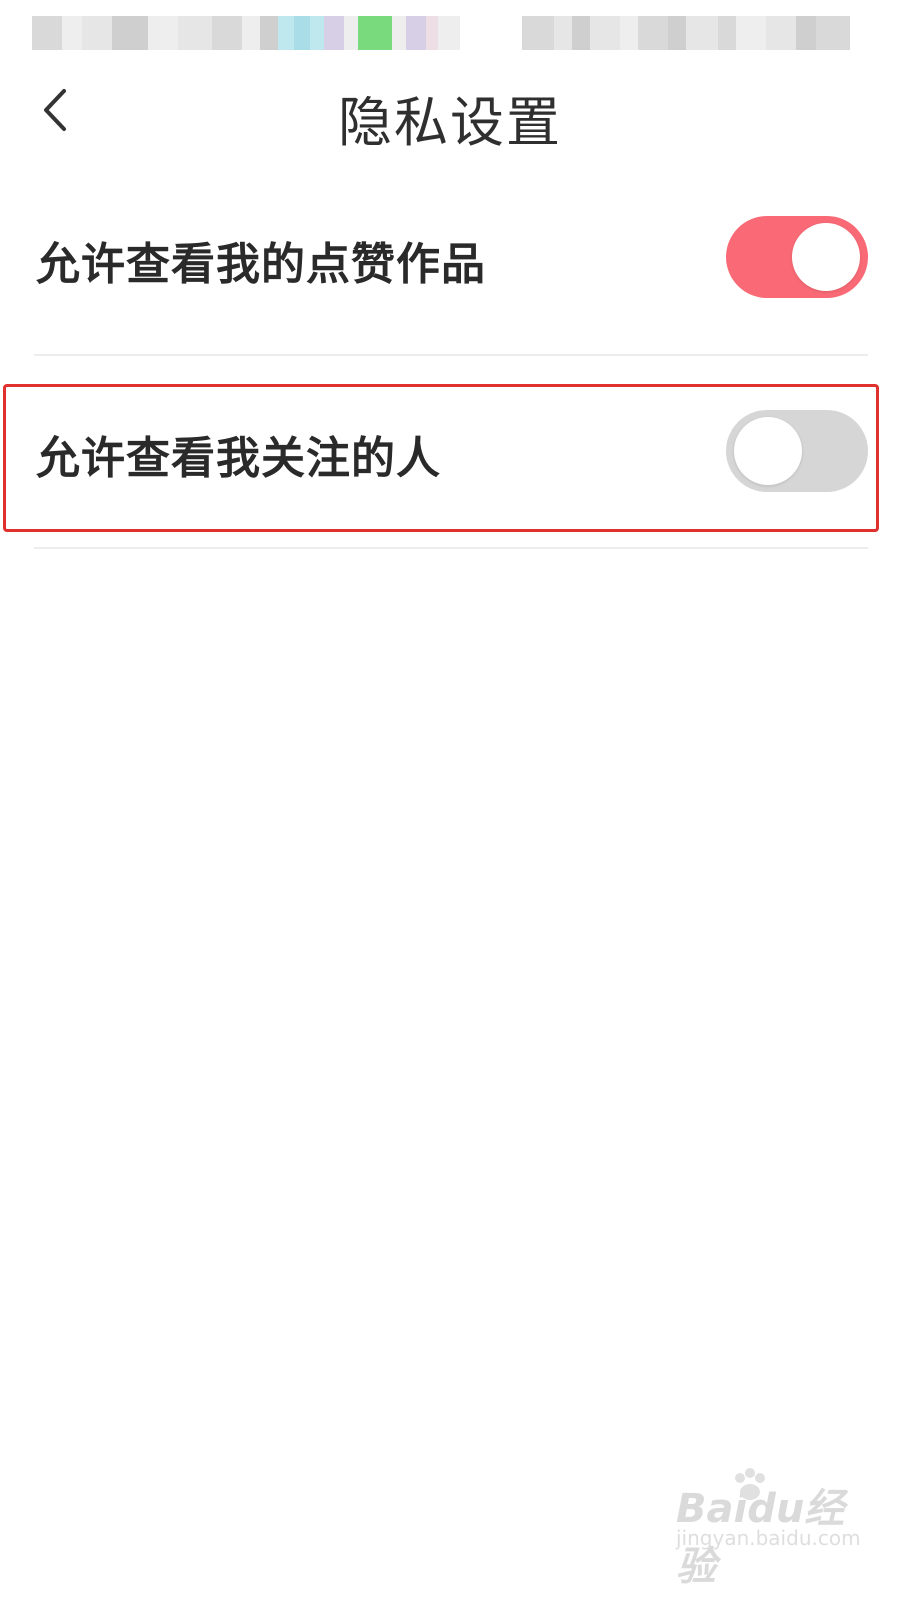  I want to click on watermark-url: jingyan.baidu.com, so click(768, 1538).